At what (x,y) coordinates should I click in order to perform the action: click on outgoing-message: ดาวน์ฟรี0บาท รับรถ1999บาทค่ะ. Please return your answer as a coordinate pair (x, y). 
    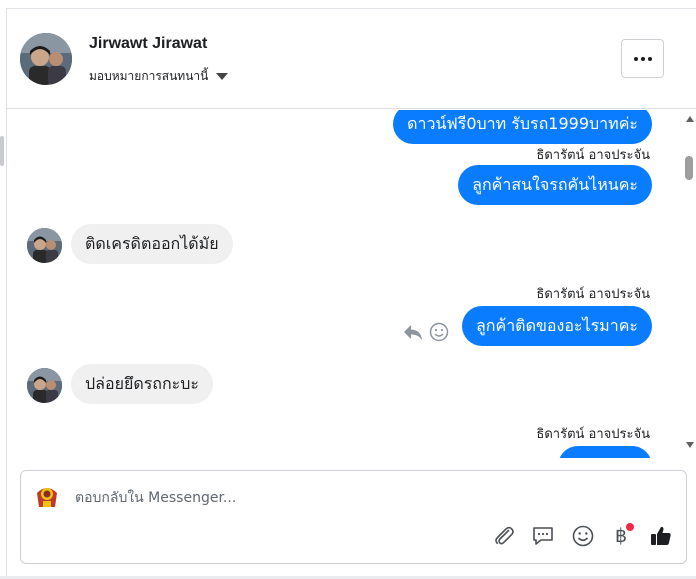
    Looking at the image, I should click on (522, 127).